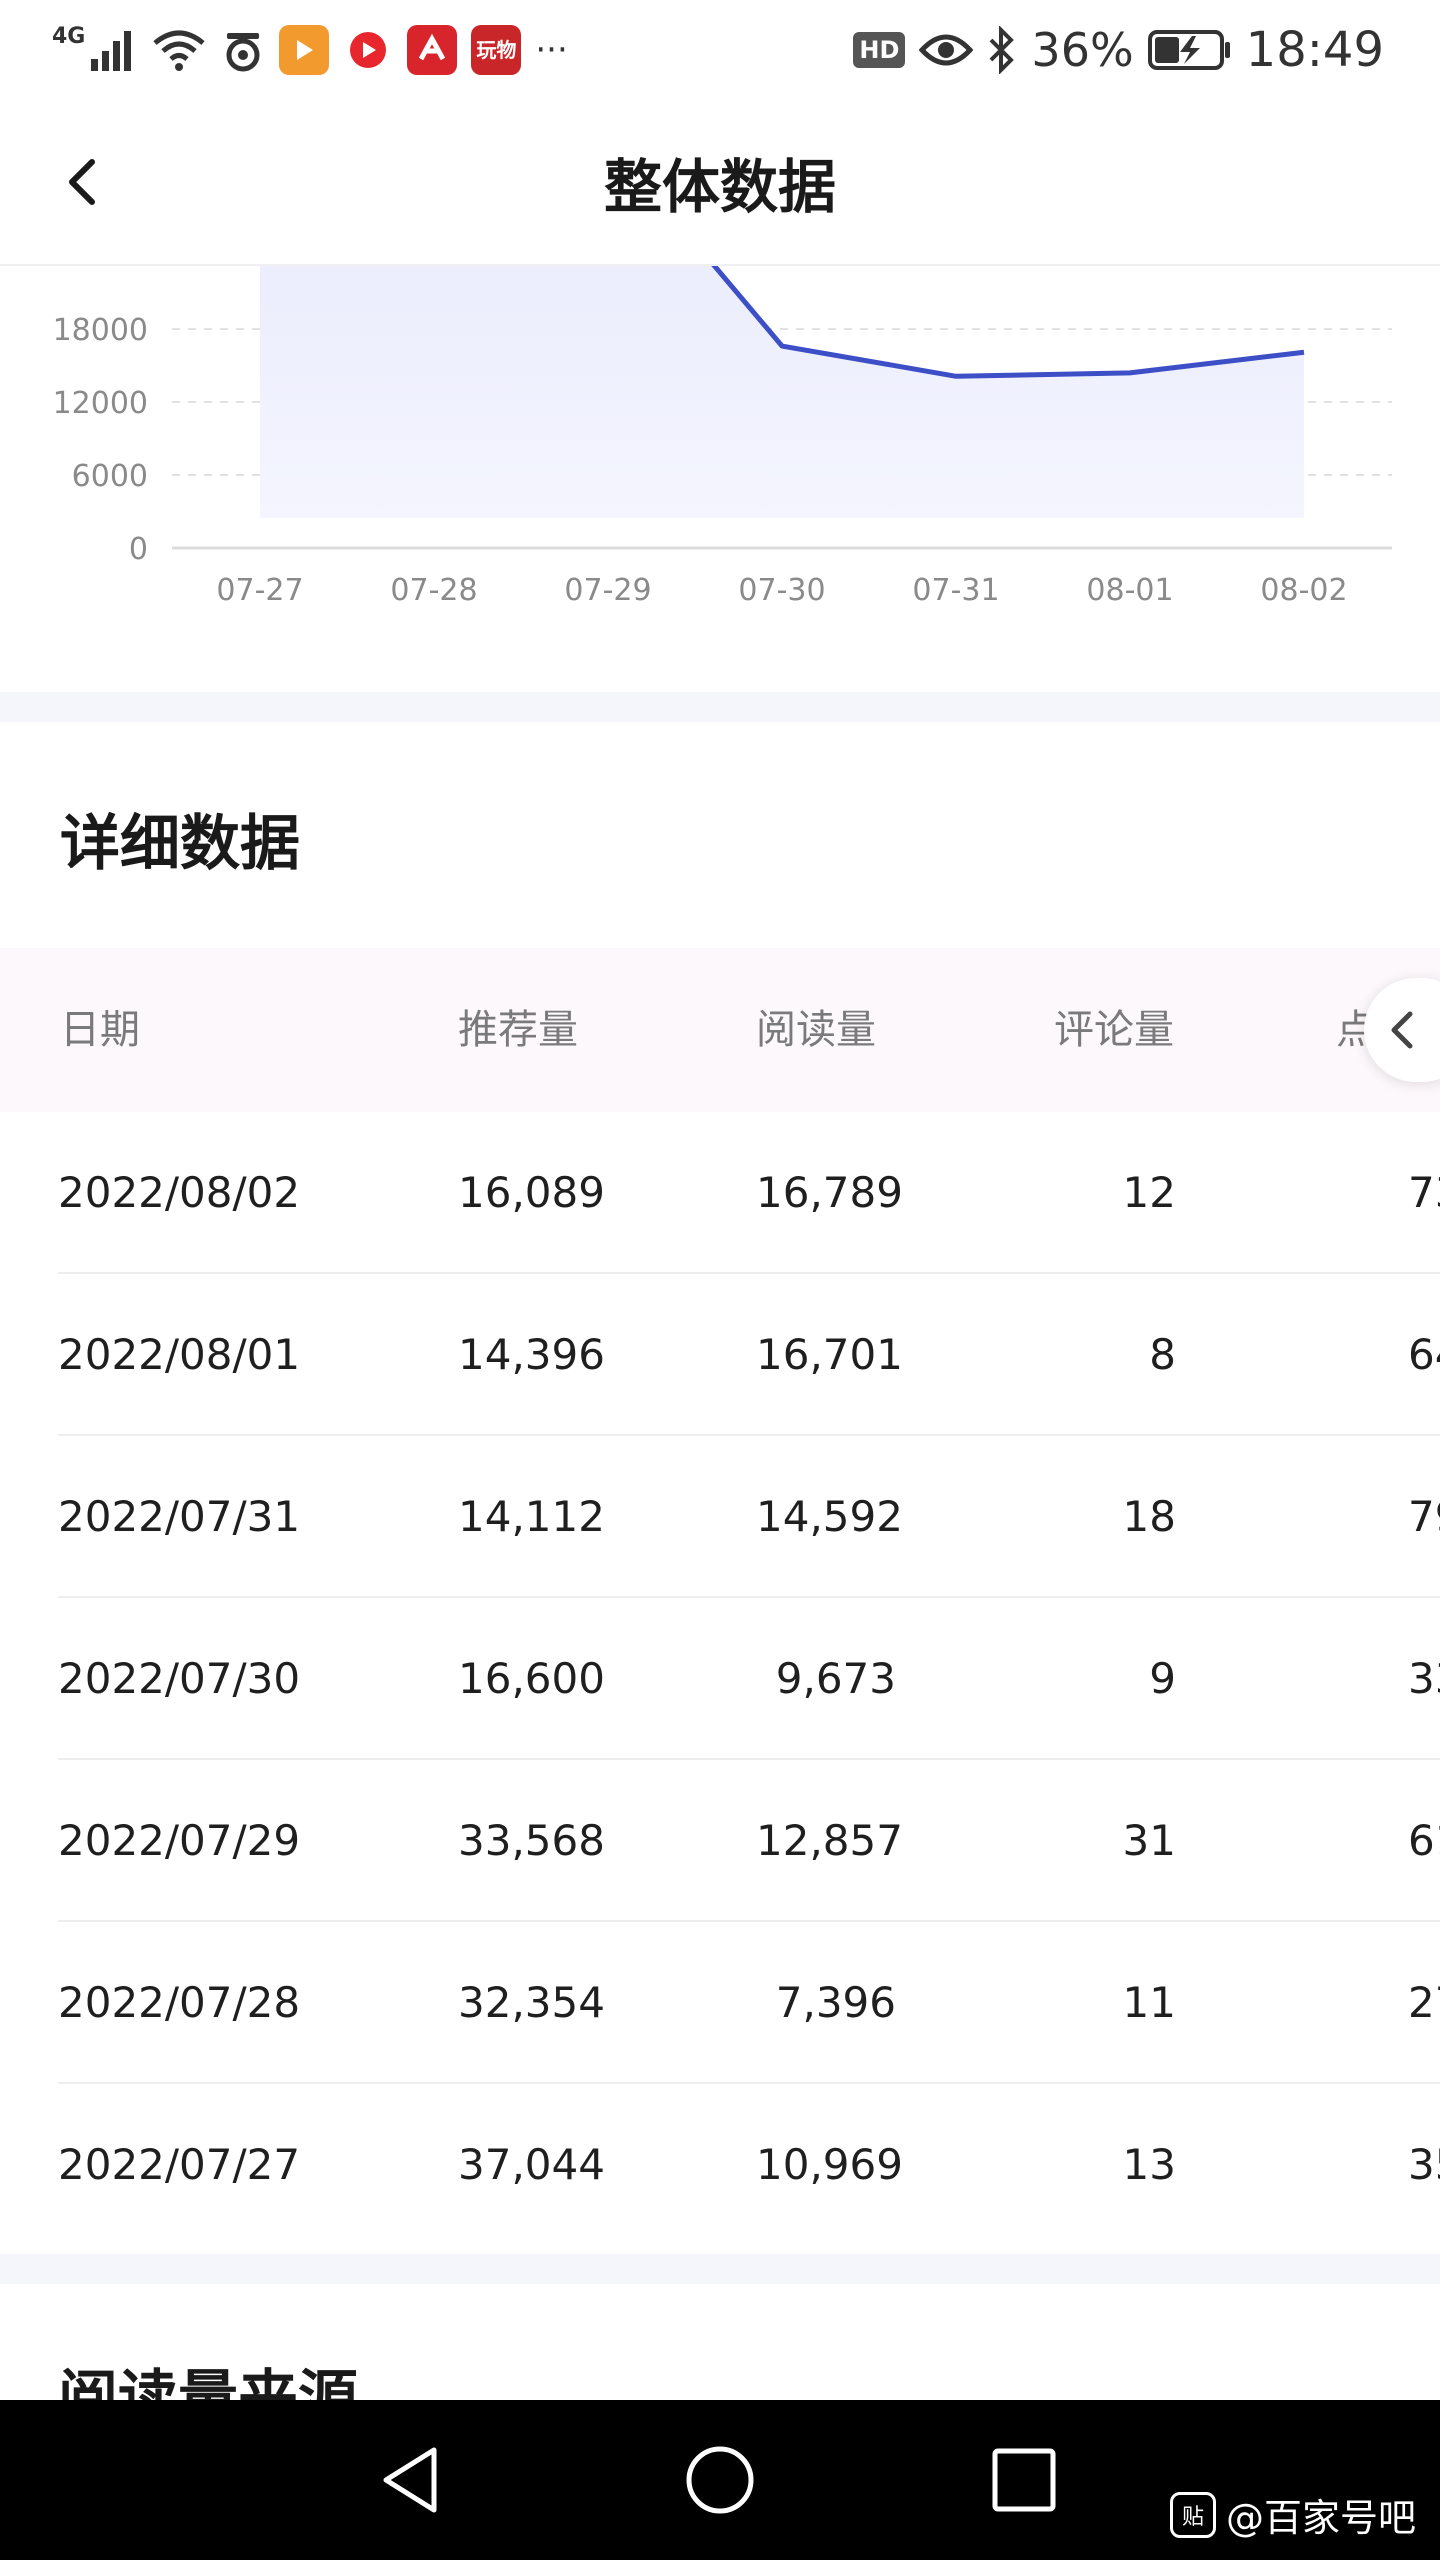  I want to click on cell-read: 12,857, so click(829, 1840).